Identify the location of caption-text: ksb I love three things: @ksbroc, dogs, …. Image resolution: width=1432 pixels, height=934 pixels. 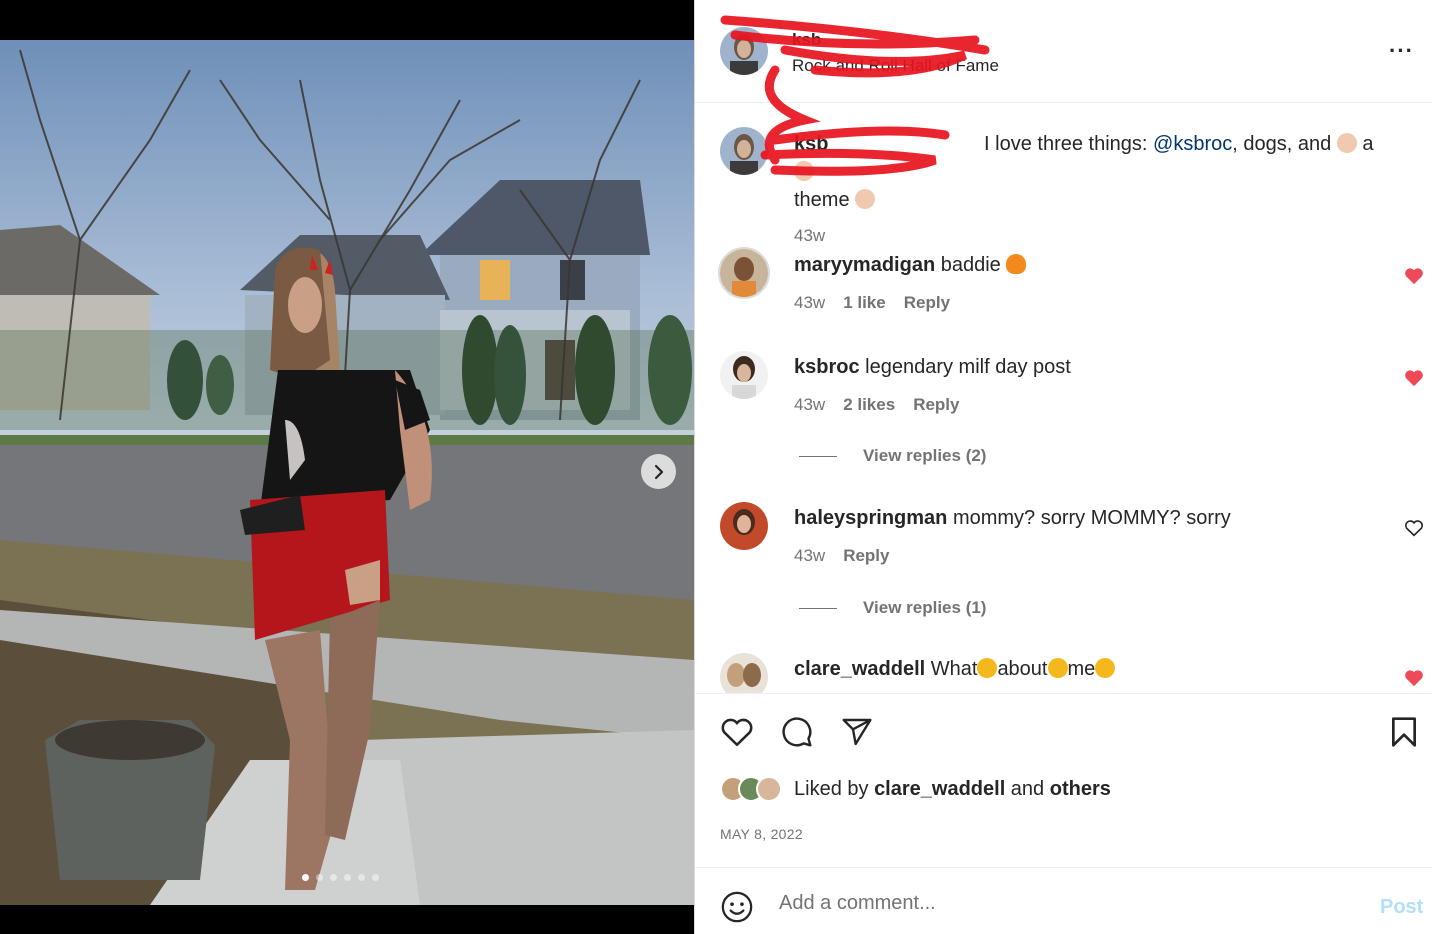
(1094, 190).